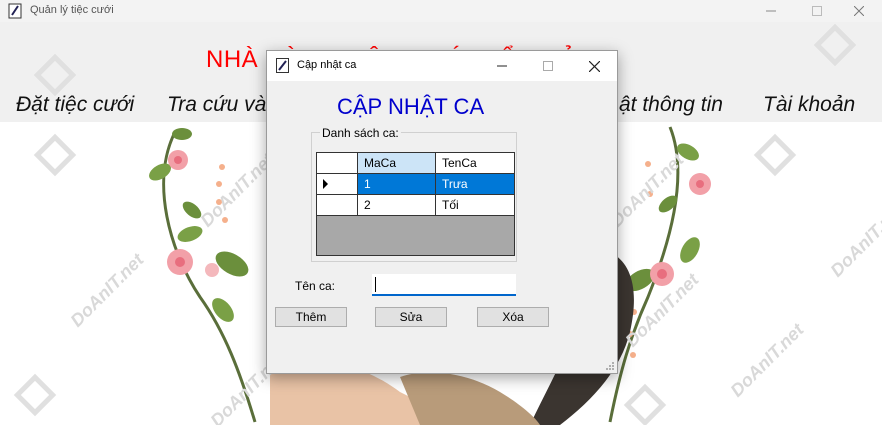 The image size is (882, 425). I want to click on maximize-button, so click(817, 11).